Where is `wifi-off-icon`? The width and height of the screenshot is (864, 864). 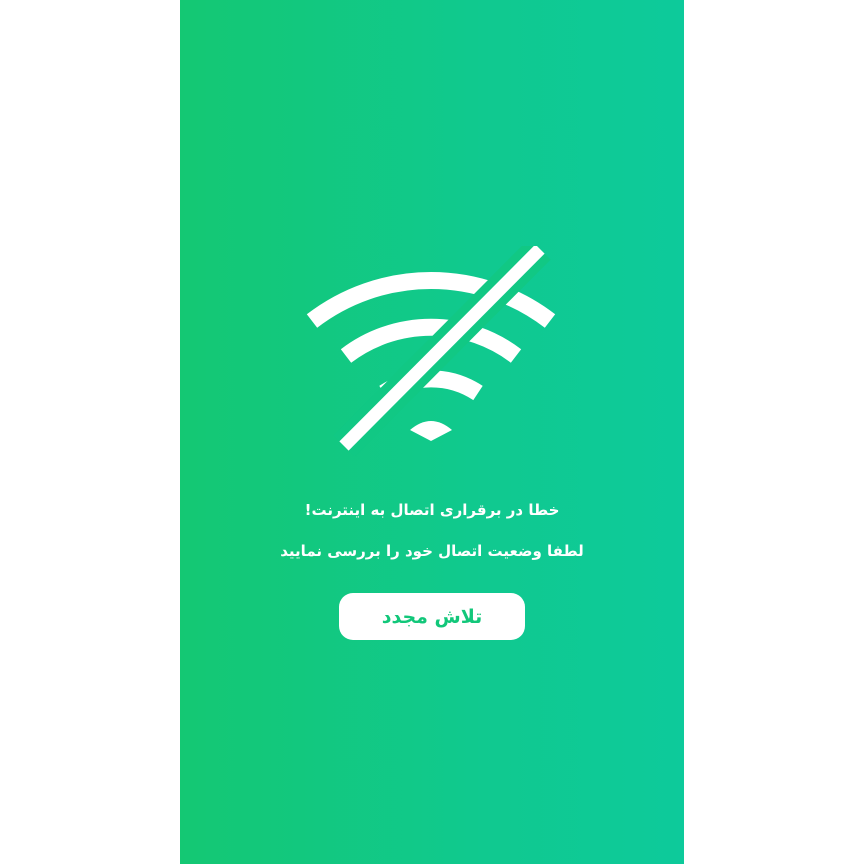
wifi-off-icon is located at coordinates (431, 351).